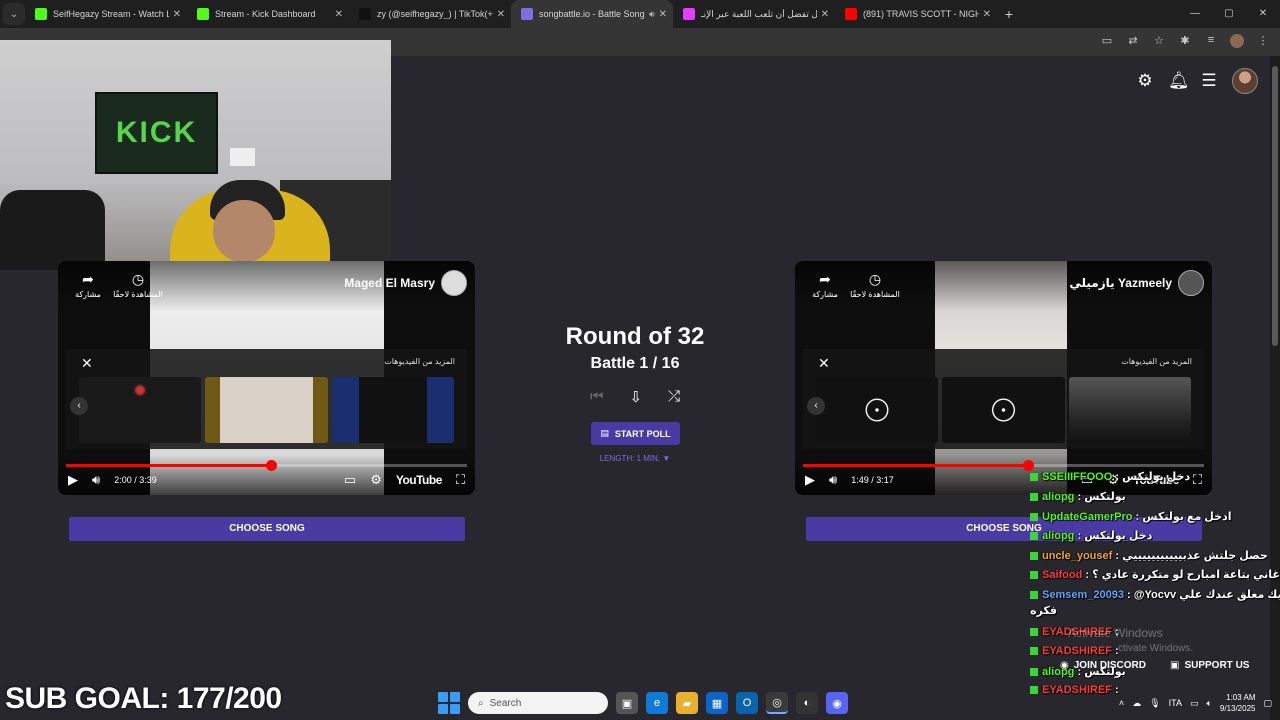 The image size is (1280, 720). What do you see at coordinates (1208, 703) in the screenshot?
I see `speaker-icon: 🔈︎` at bounding box center [1208, 703].